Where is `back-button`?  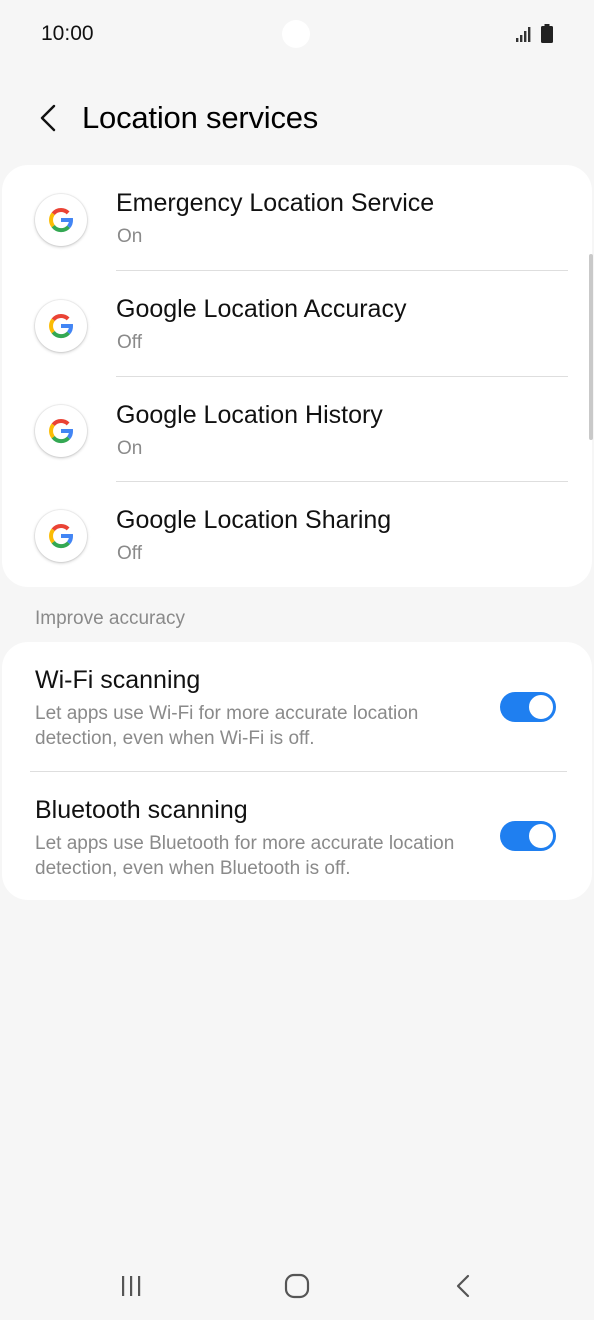 back-button is located at coordinates (48, 118).